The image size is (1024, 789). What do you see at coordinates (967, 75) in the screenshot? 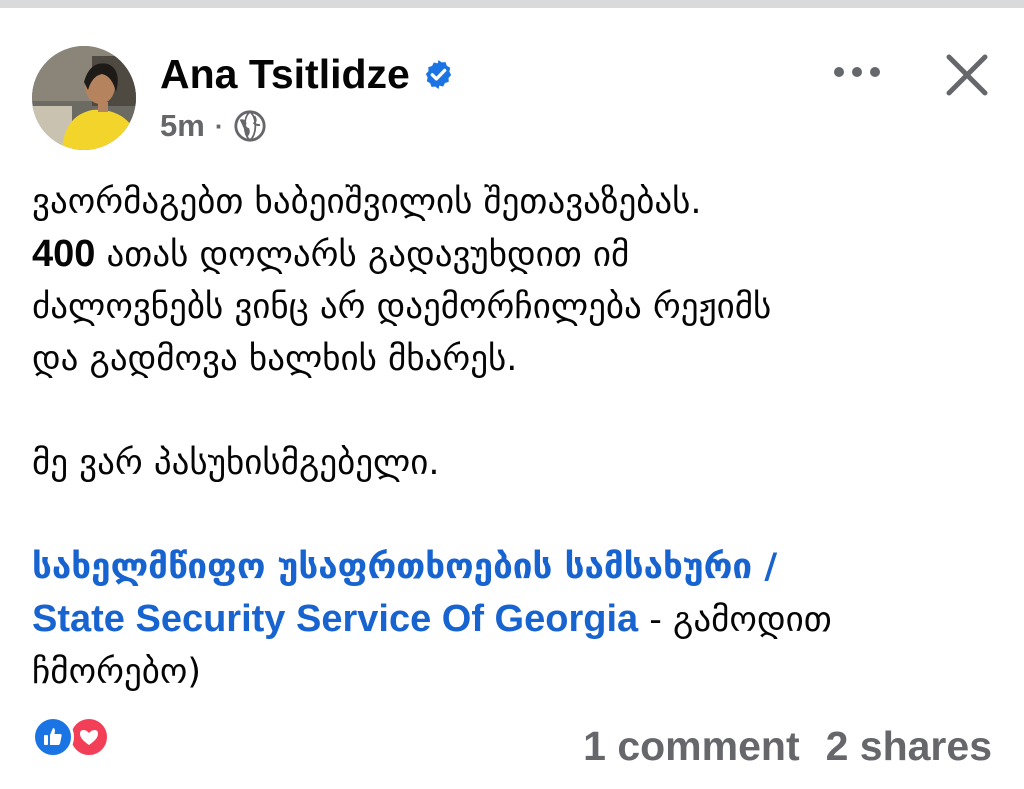
I see `close-icon` at bounding box center [967, 75].